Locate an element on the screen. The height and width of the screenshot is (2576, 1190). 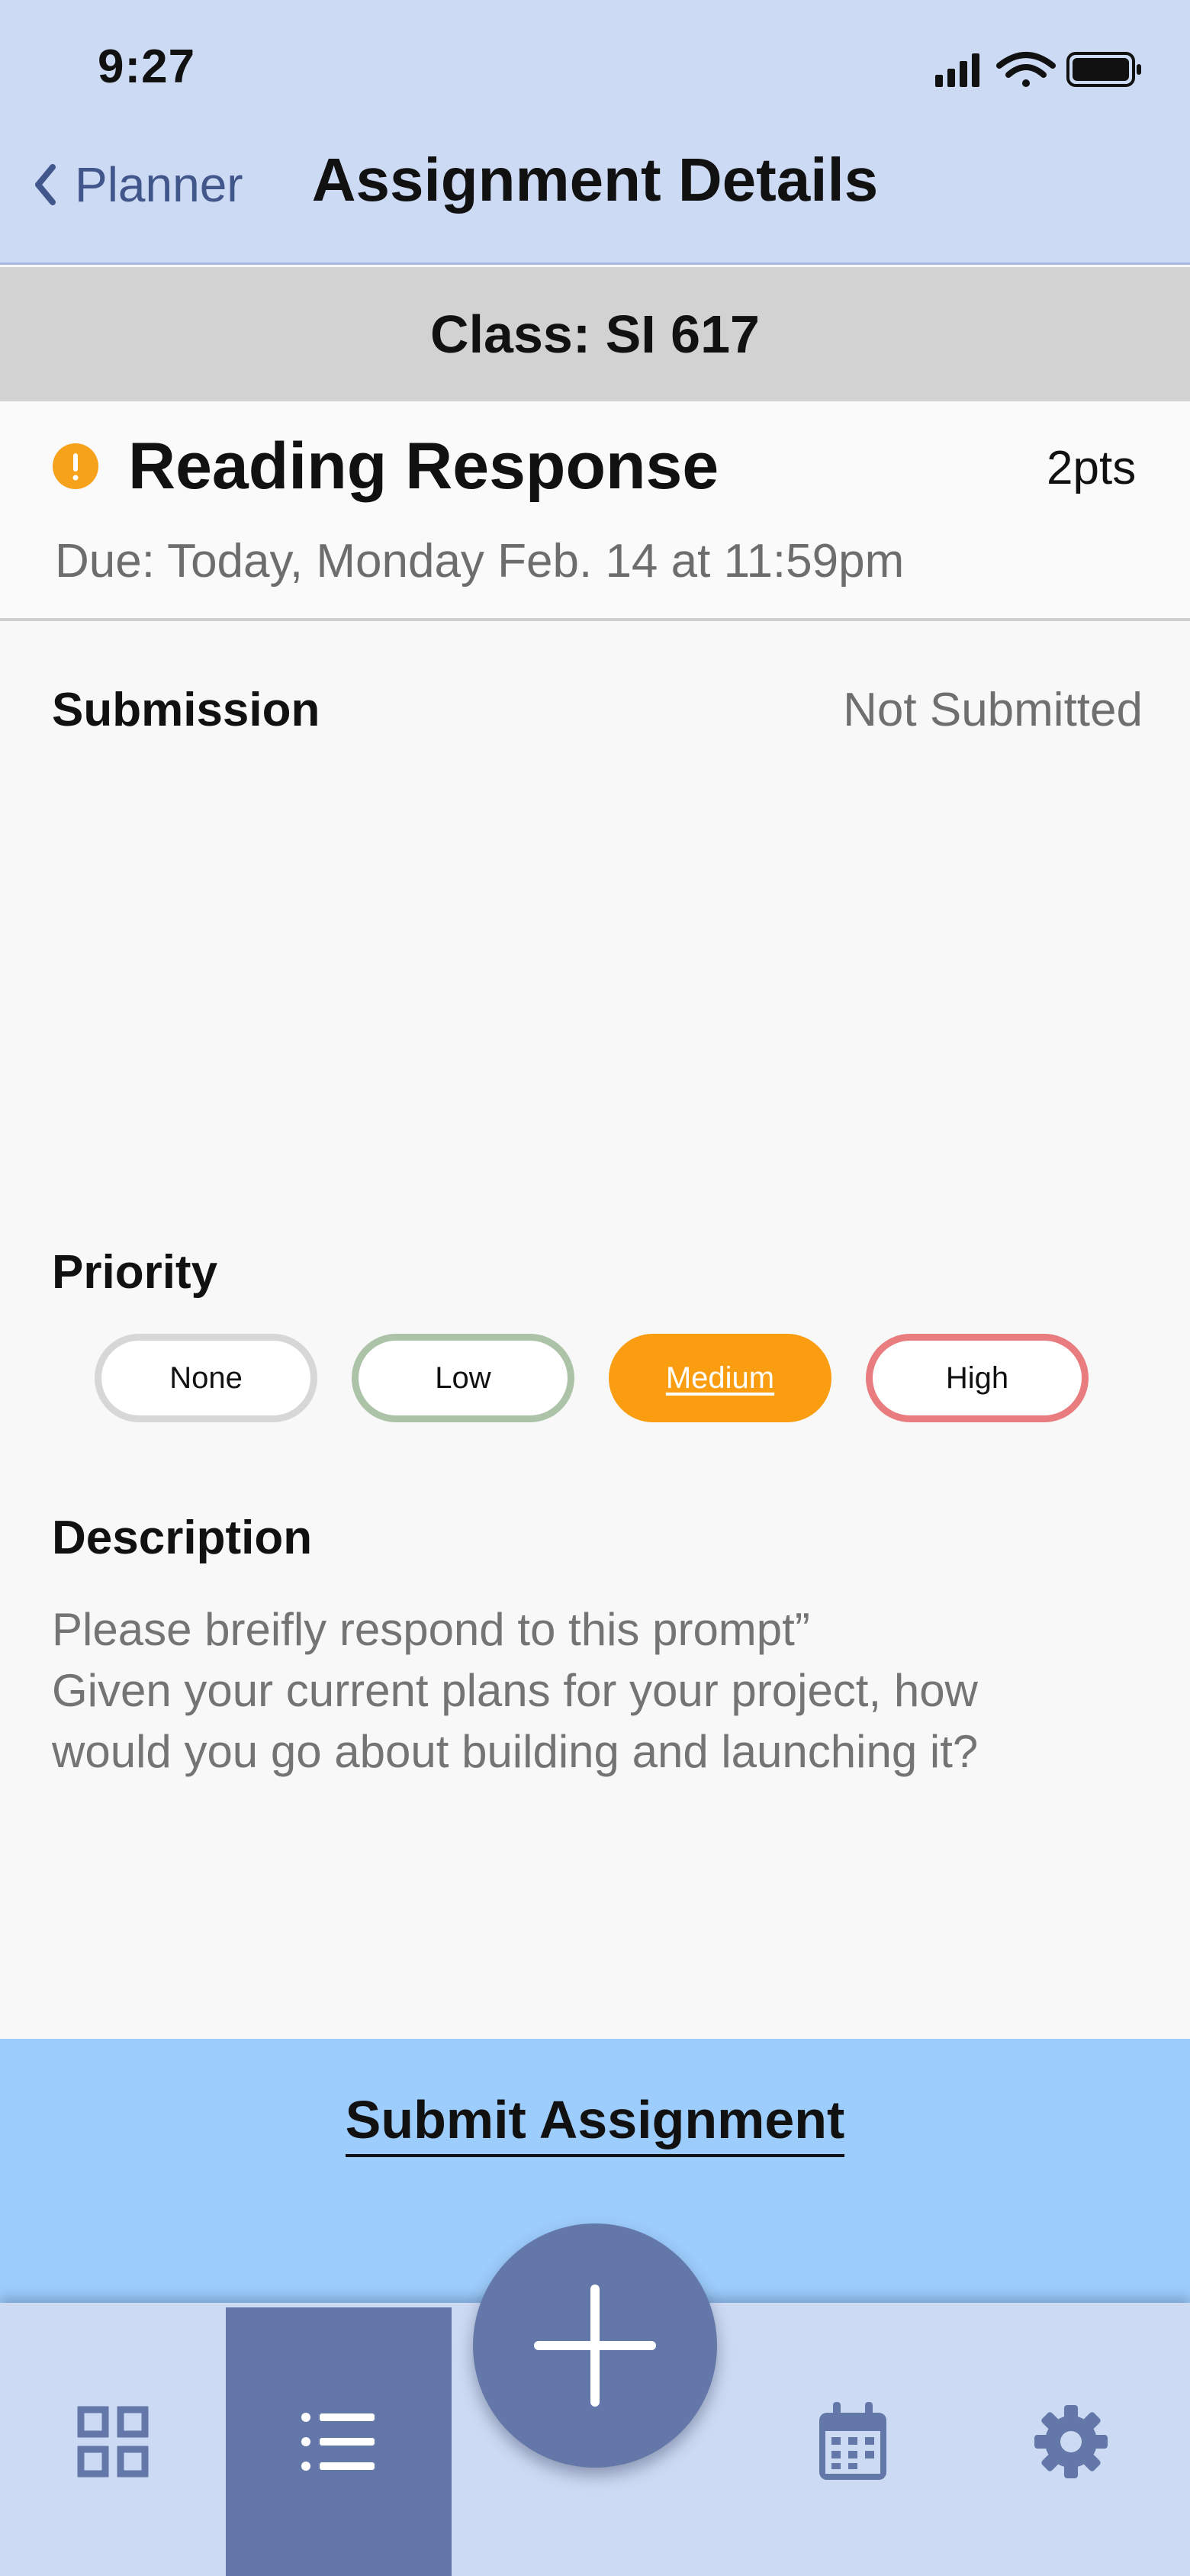
calendar-icon is located at coordinates (852, 2441).